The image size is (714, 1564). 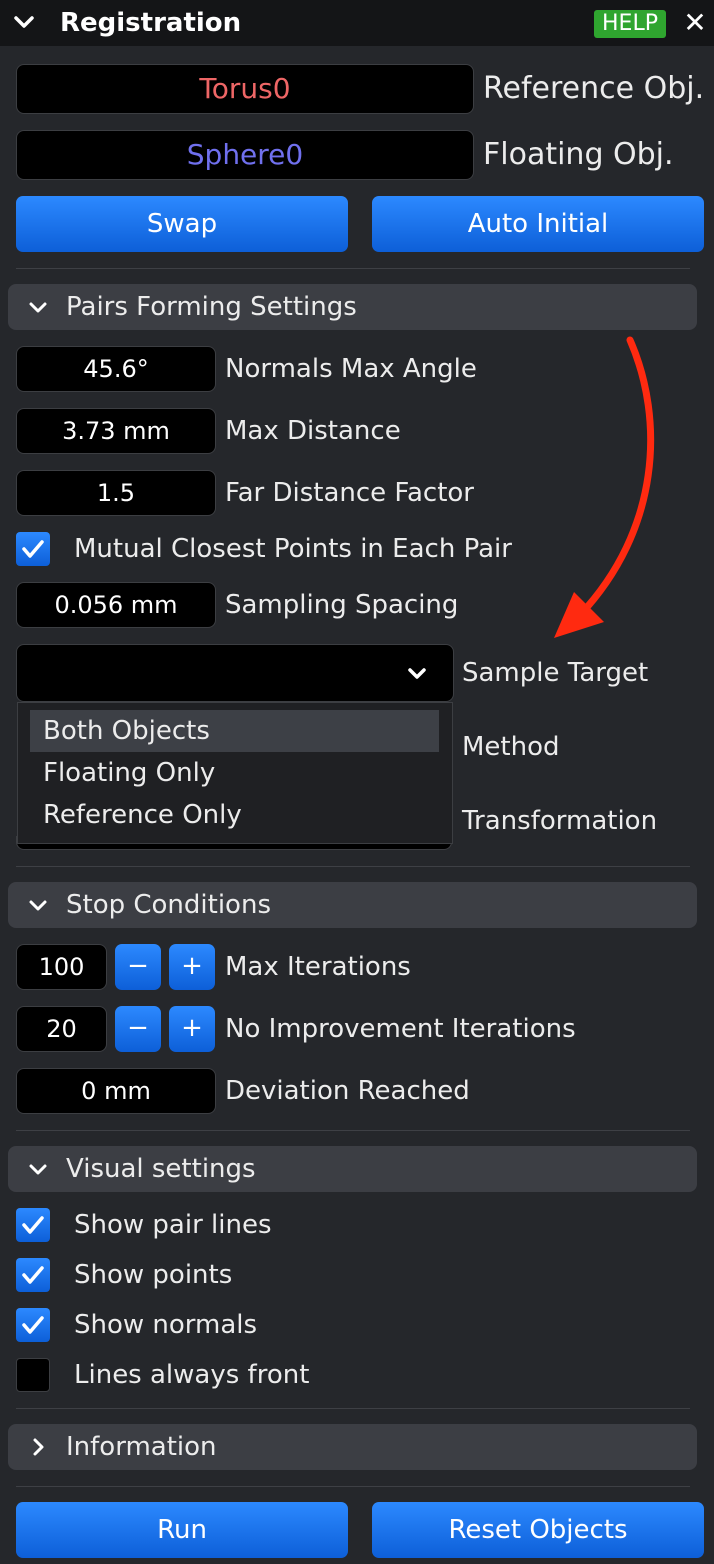 What do you see at coordinates (594, 88) in the screenshot?
I see `reference-object-label: Reference Obj.` at bounding box center [594, 88].